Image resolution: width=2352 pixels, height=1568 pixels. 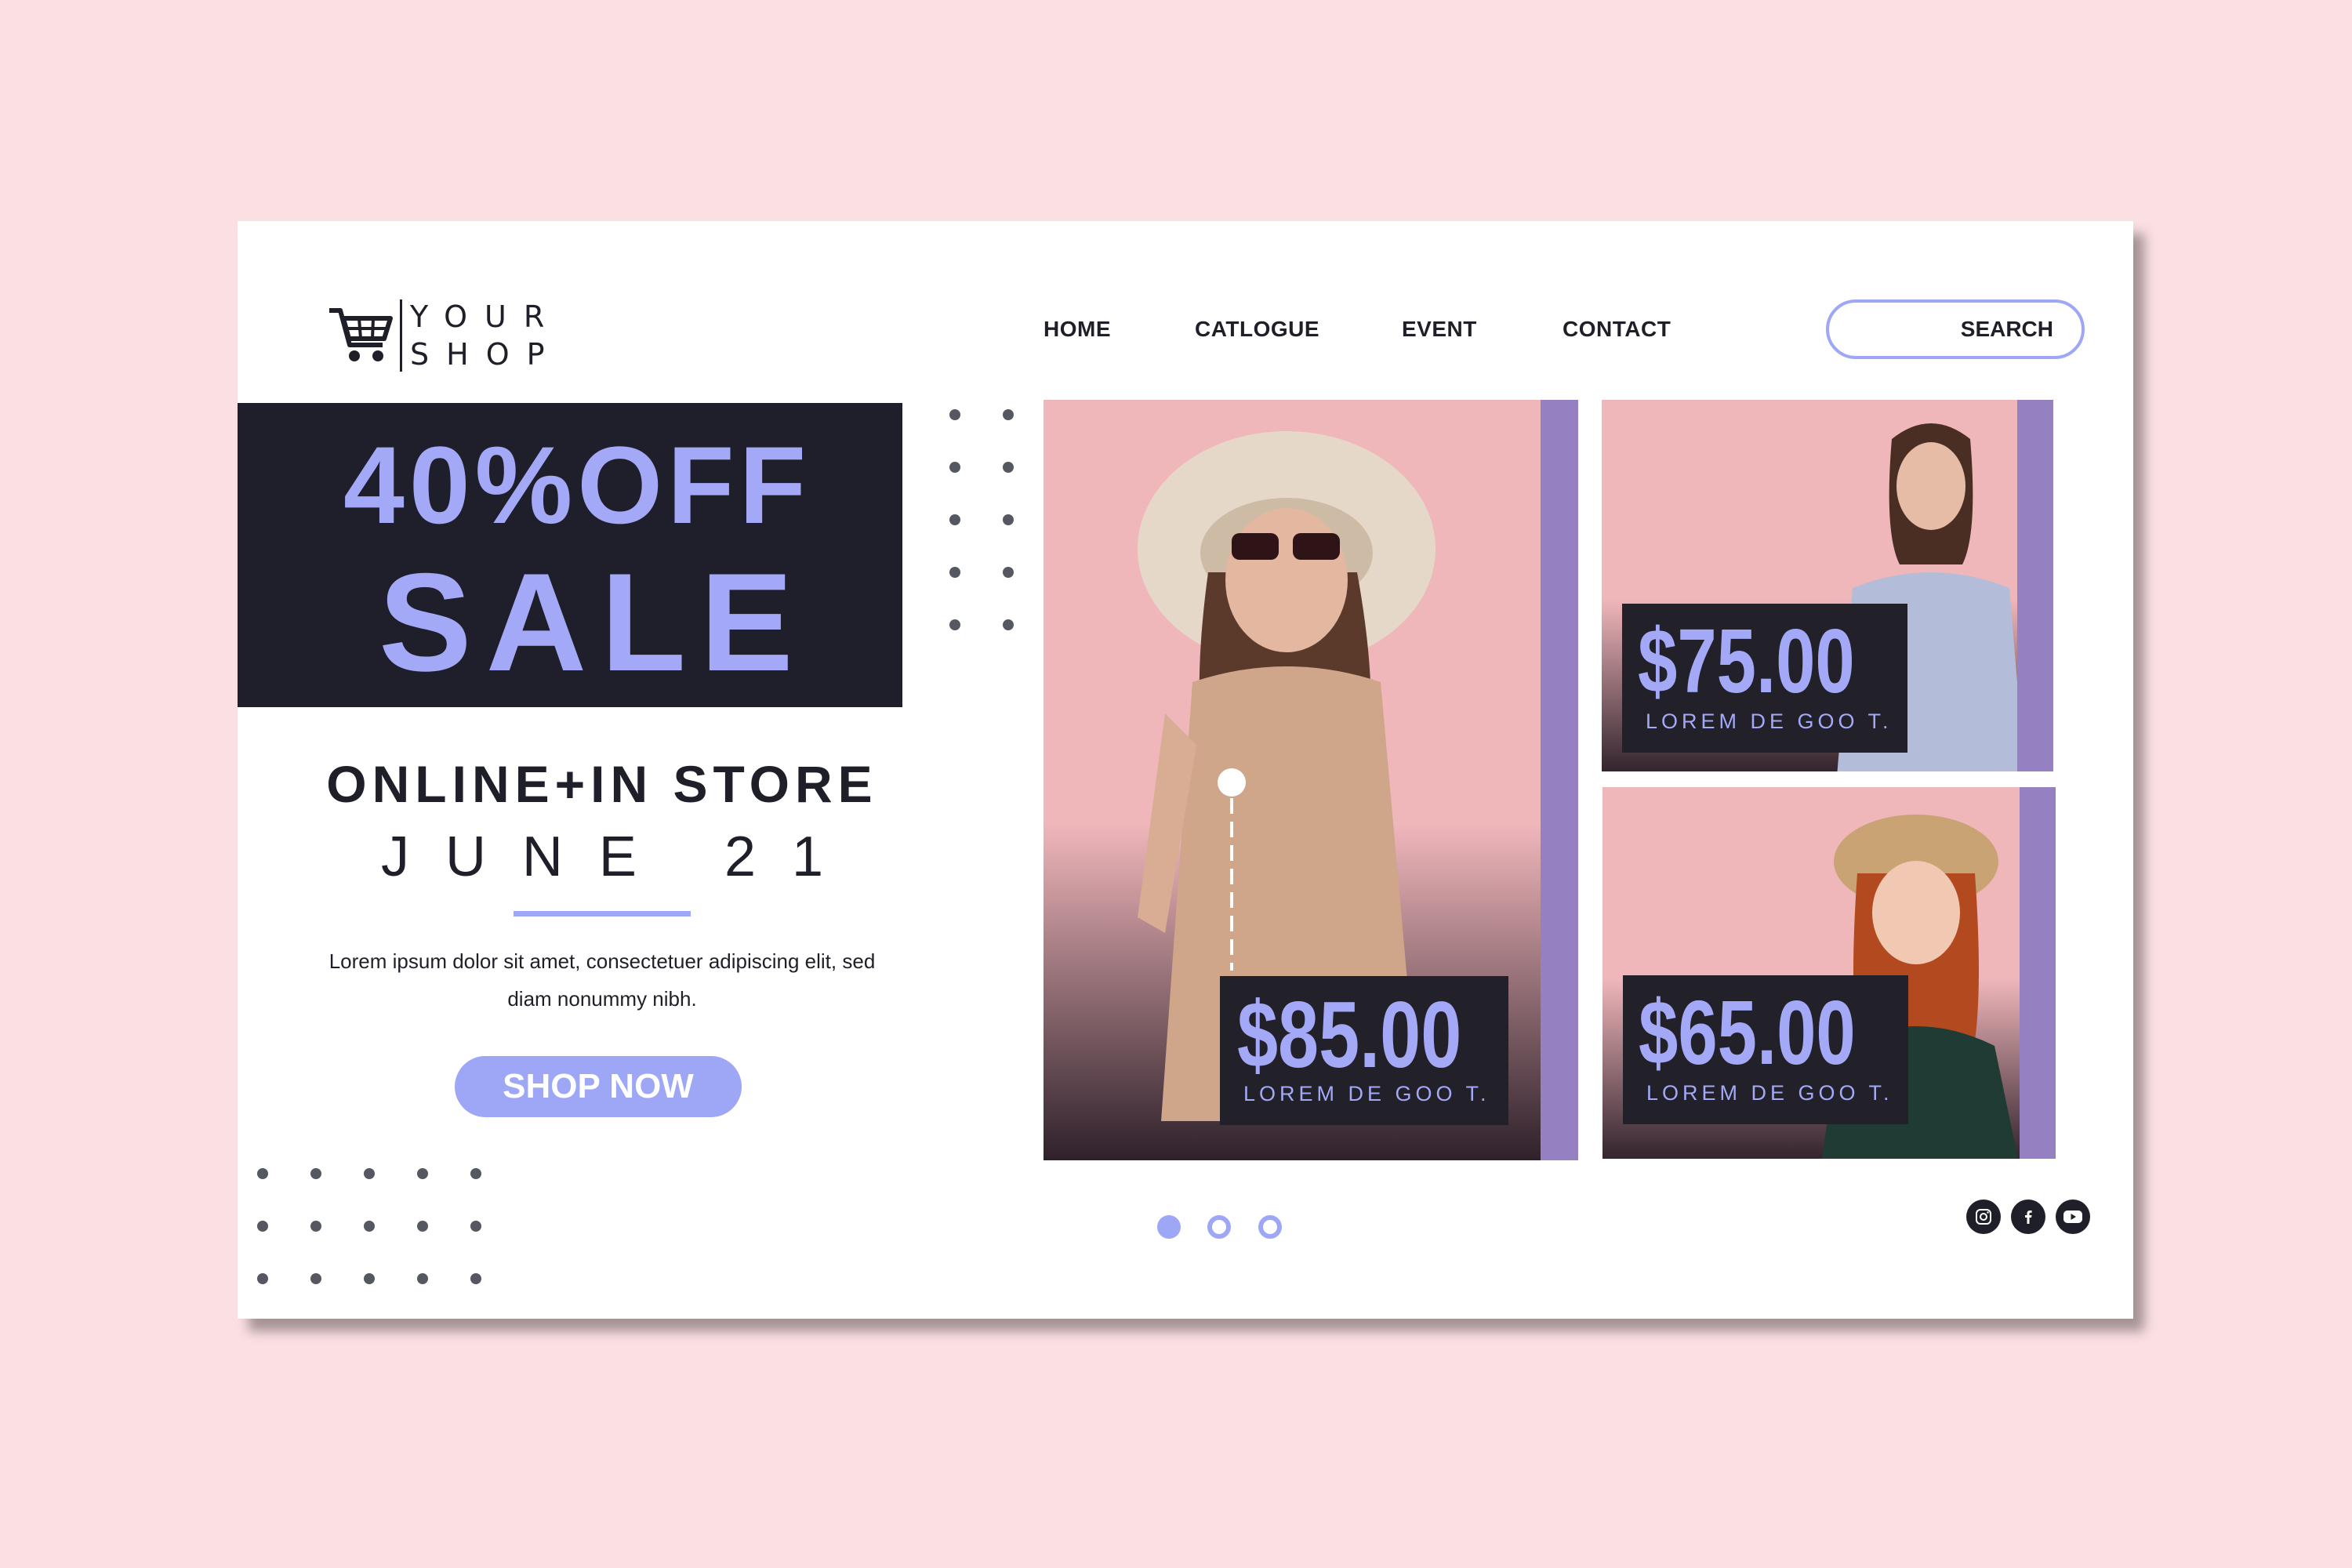 What do you see at coordinates (1232, 869) in the screenshot?
I see `slider-indicator` at bounding box center [1232, 869].